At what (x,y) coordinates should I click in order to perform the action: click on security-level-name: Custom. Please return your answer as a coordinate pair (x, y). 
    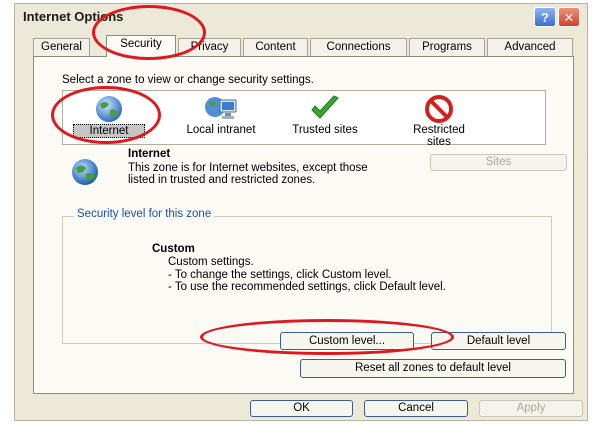
    Looking at the image, I should click on (173, 249).